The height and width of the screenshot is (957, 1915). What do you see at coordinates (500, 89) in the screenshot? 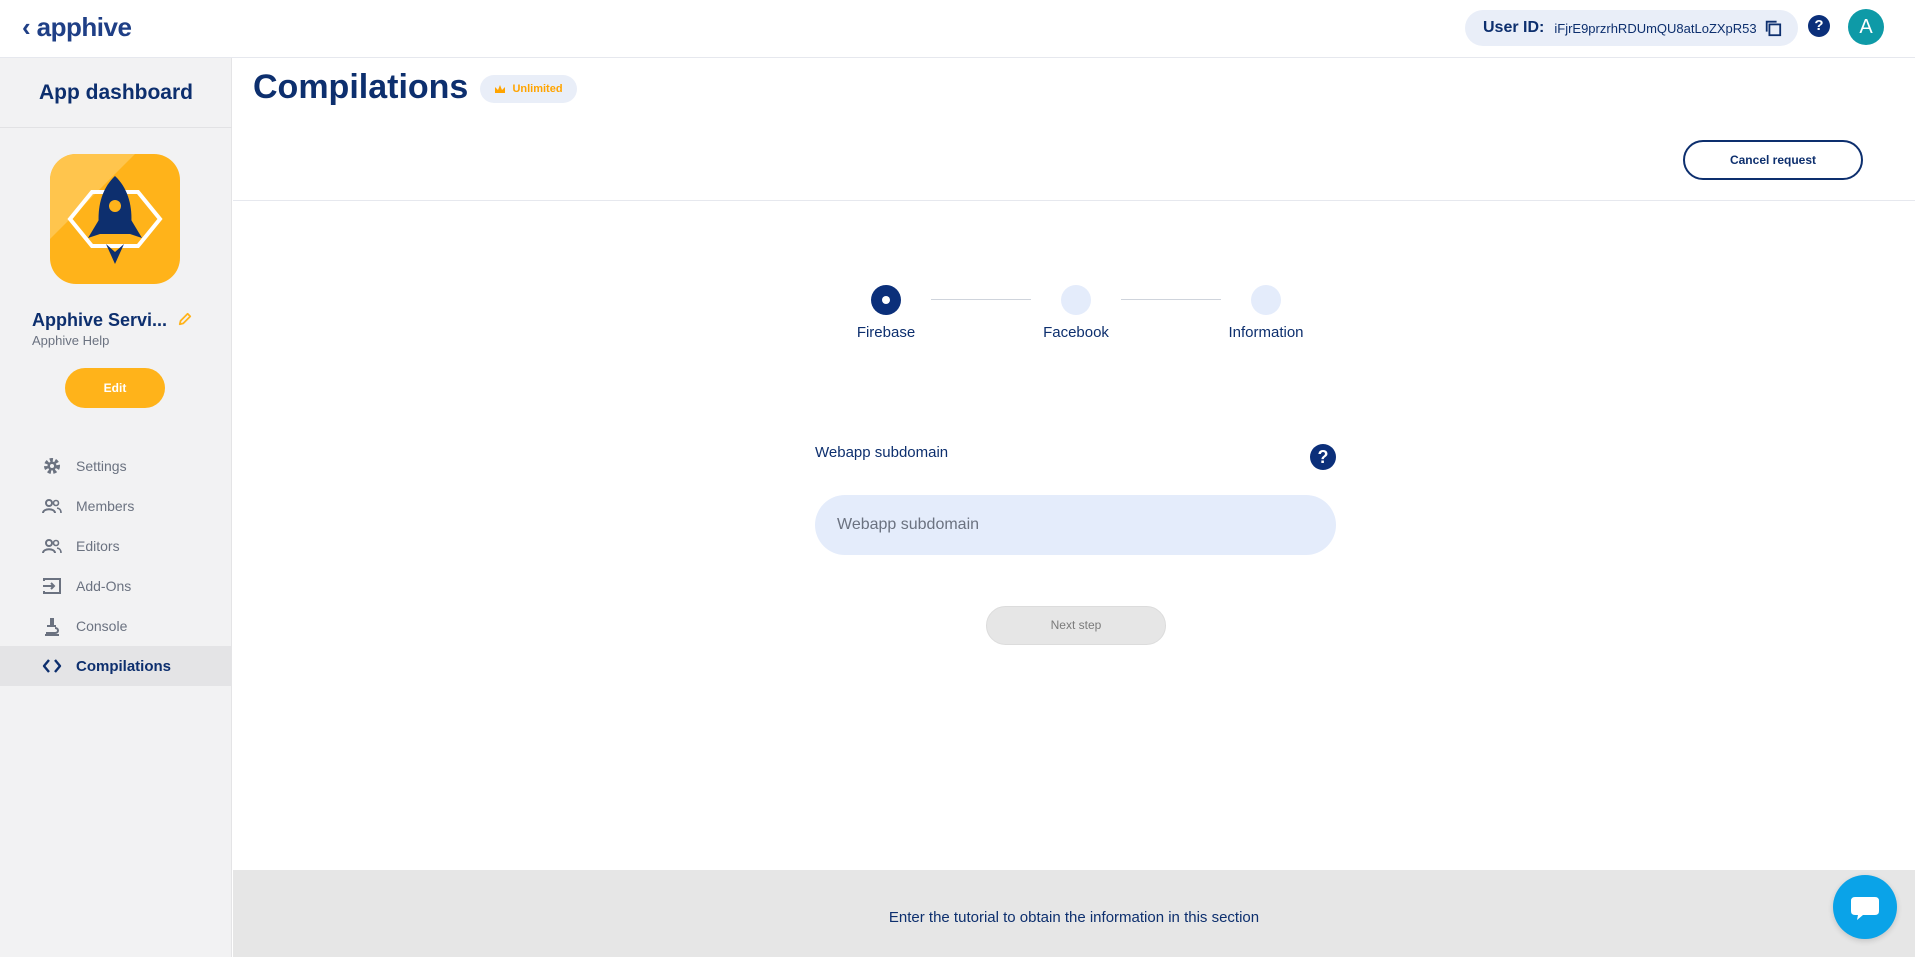
I see `crown-icon` at bounding box center [500, 89].